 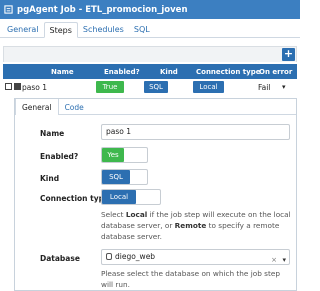 I want to click on enabled-label: Enabled?, so click(x=59, y=156).